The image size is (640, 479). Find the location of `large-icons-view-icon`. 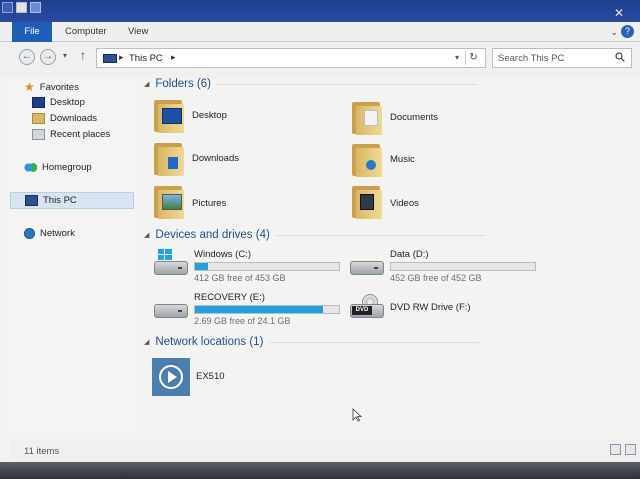

large-icons-view-icon is located at coordinates (630, 449).